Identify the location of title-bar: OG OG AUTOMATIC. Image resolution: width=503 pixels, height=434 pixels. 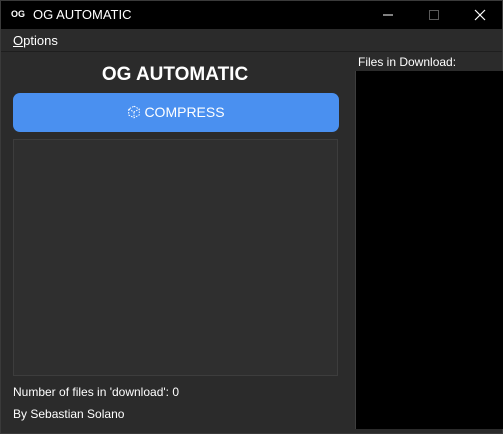
(251, 15).